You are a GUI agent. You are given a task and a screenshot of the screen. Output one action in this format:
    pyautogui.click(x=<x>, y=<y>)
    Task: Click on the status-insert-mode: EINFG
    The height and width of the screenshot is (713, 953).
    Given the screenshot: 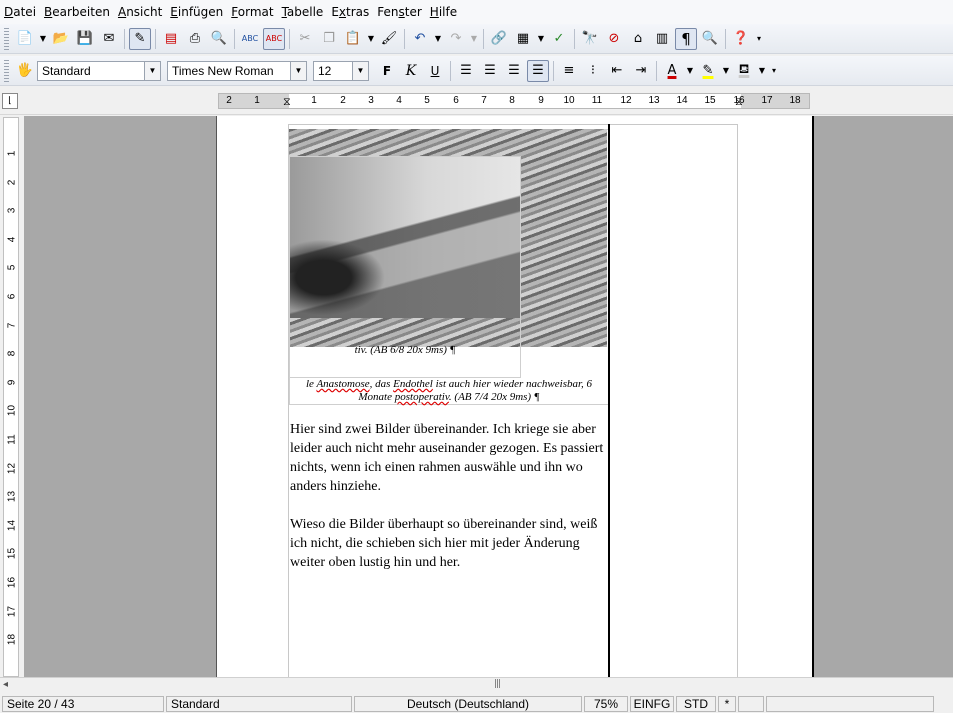 What is the action you would take?
    pyautogui.click(x=652, y=704)
    